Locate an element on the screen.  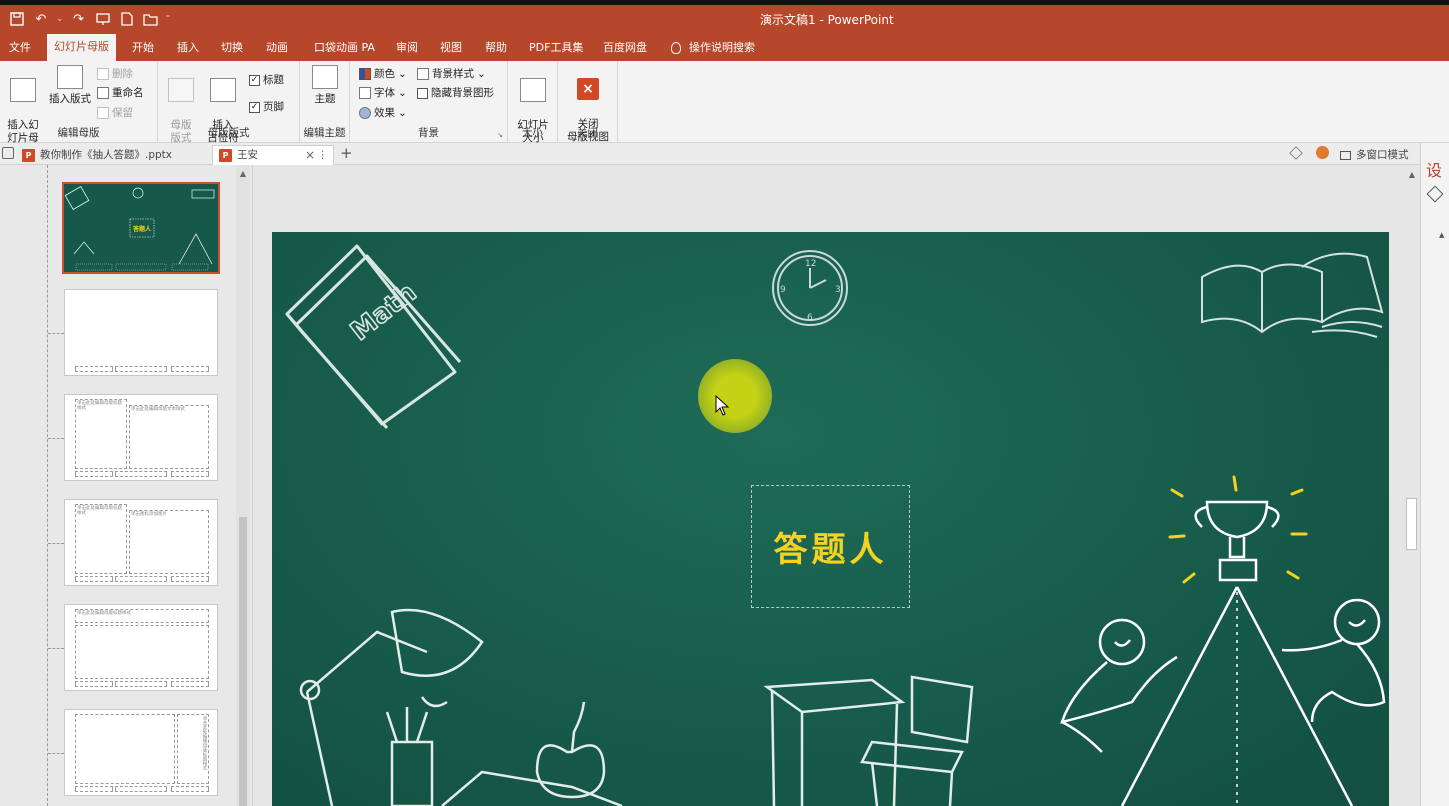
title-placeholder-box: 答题人 is located at coordinates (830, 546).